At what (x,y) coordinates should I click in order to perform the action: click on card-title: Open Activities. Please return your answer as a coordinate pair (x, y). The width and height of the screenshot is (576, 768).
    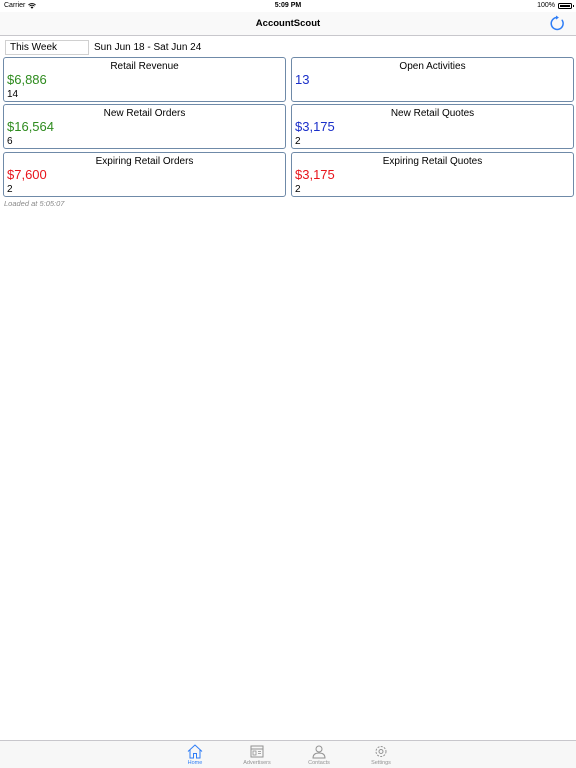
    Looking at the image, I should click on (432, 66).